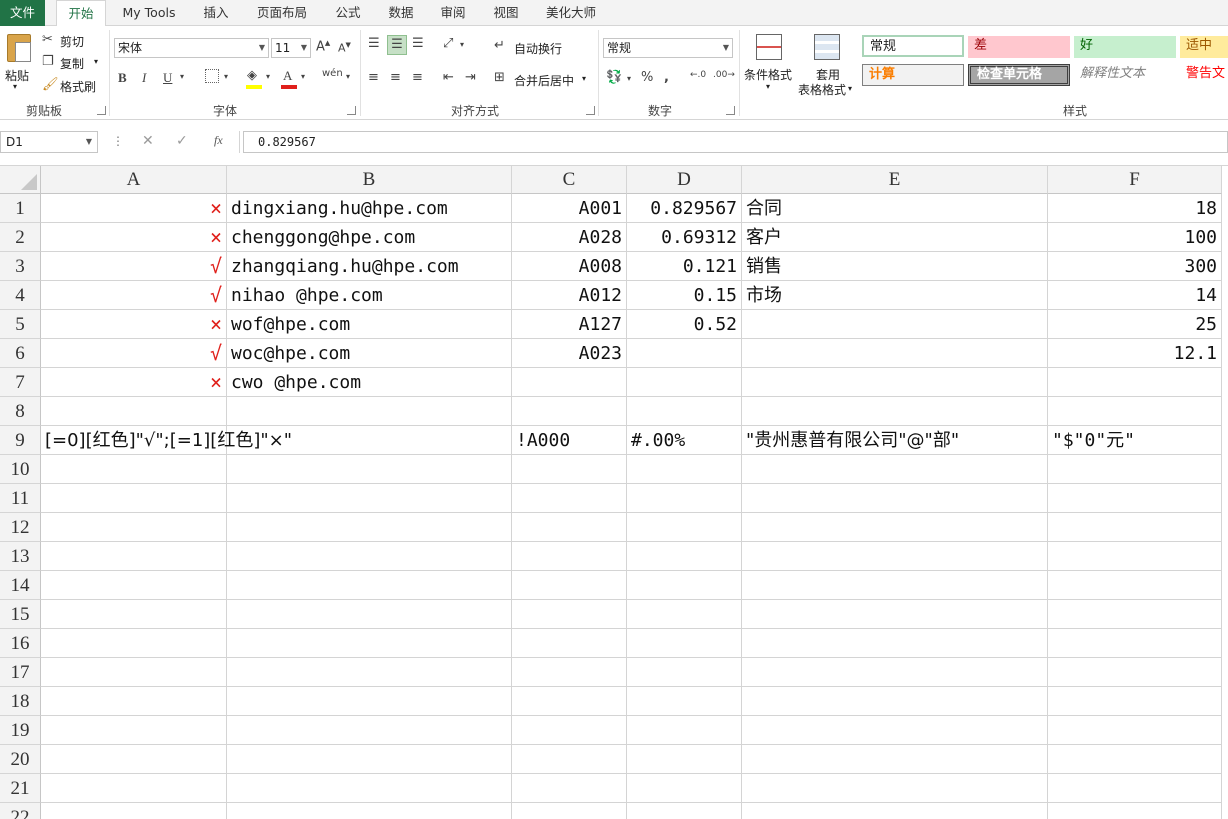  What do you see at coordinates (134, 469) in the screenshot?
I see `cell-A10` at bounding box center [134, 469].